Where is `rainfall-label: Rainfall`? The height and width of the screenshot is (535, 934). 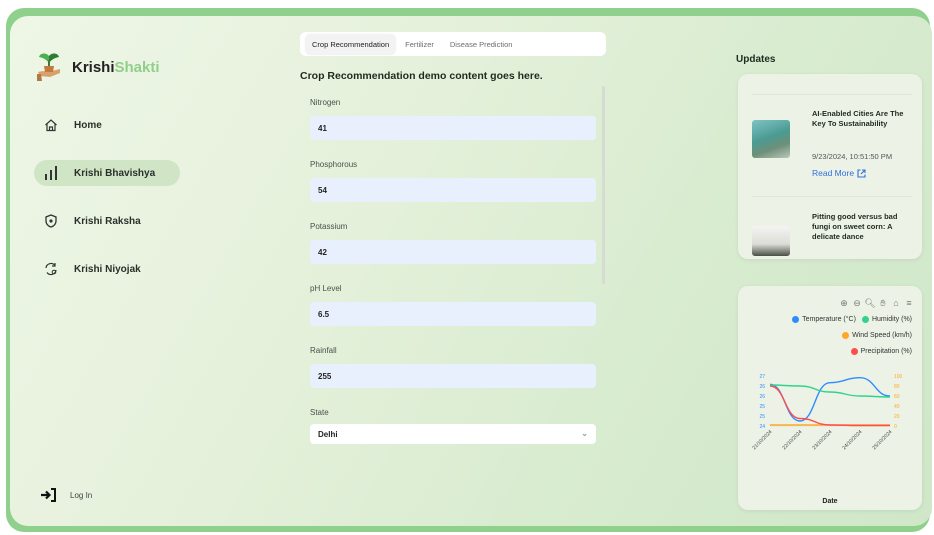 rainfall-label: Rainfall is located at coordinates (323, 350).